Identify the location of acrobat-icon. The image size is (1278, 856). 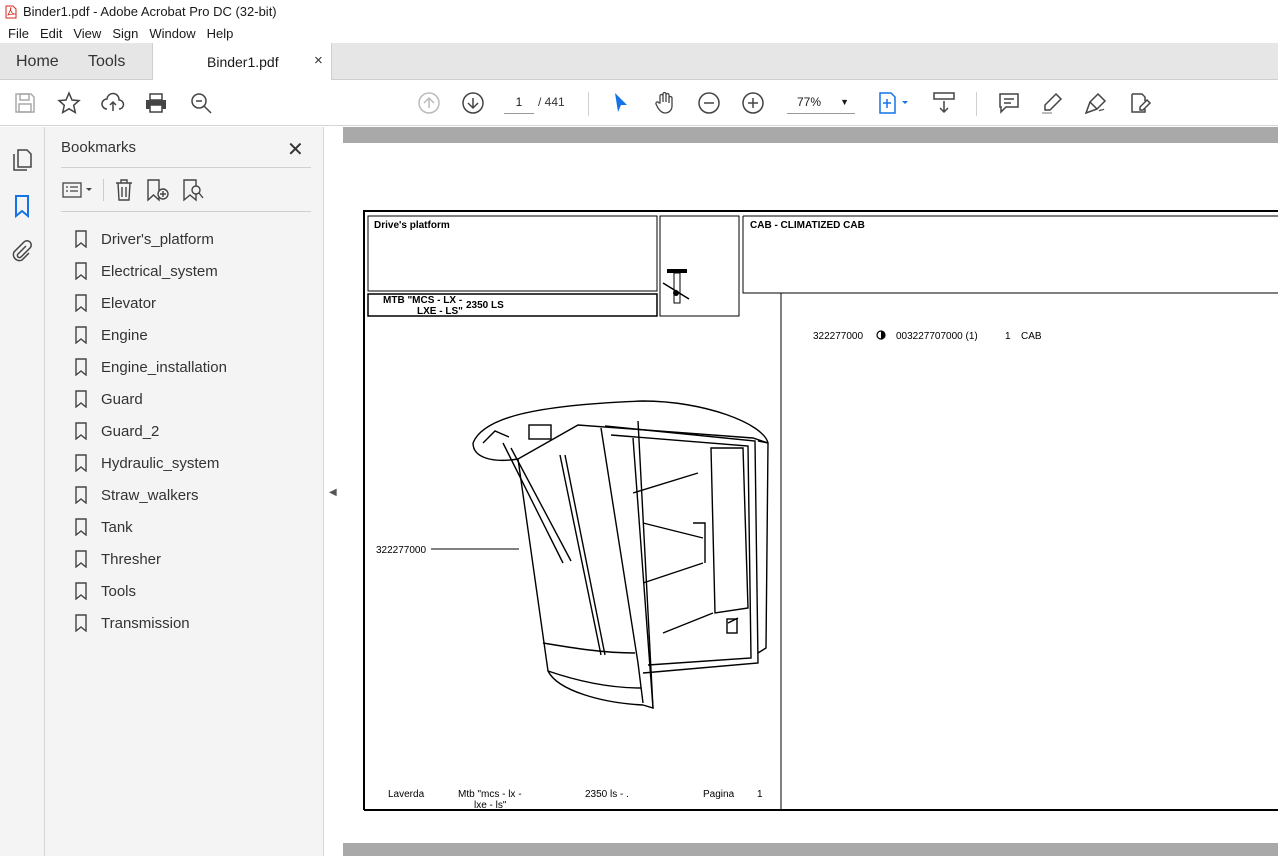
(11, 11).